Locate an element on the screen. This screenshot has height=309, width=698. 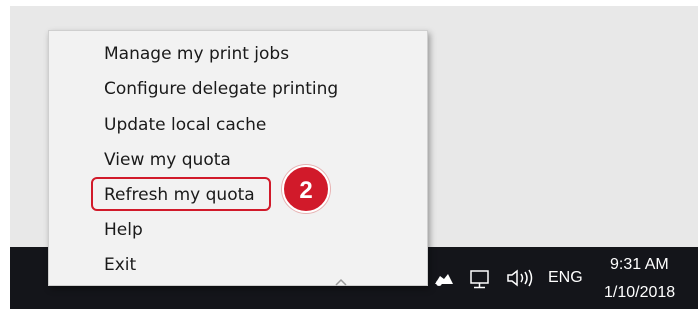
menu-item-refresh-my-quota: Refresh my quota is located at coordinates (179, 195).